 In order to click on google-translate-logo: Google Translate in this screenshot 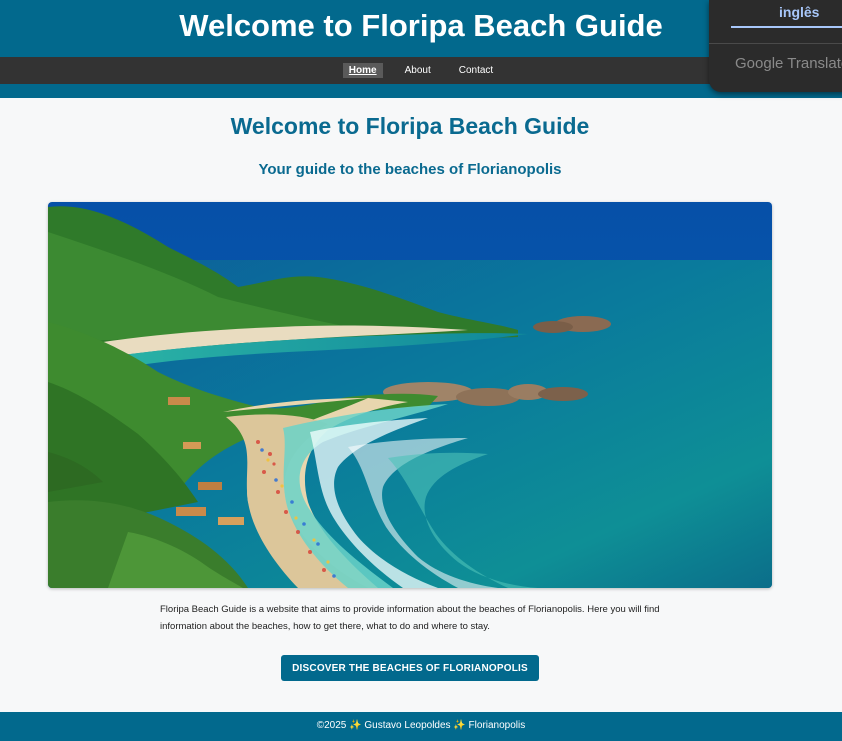, I will do `click(788, 63)`.